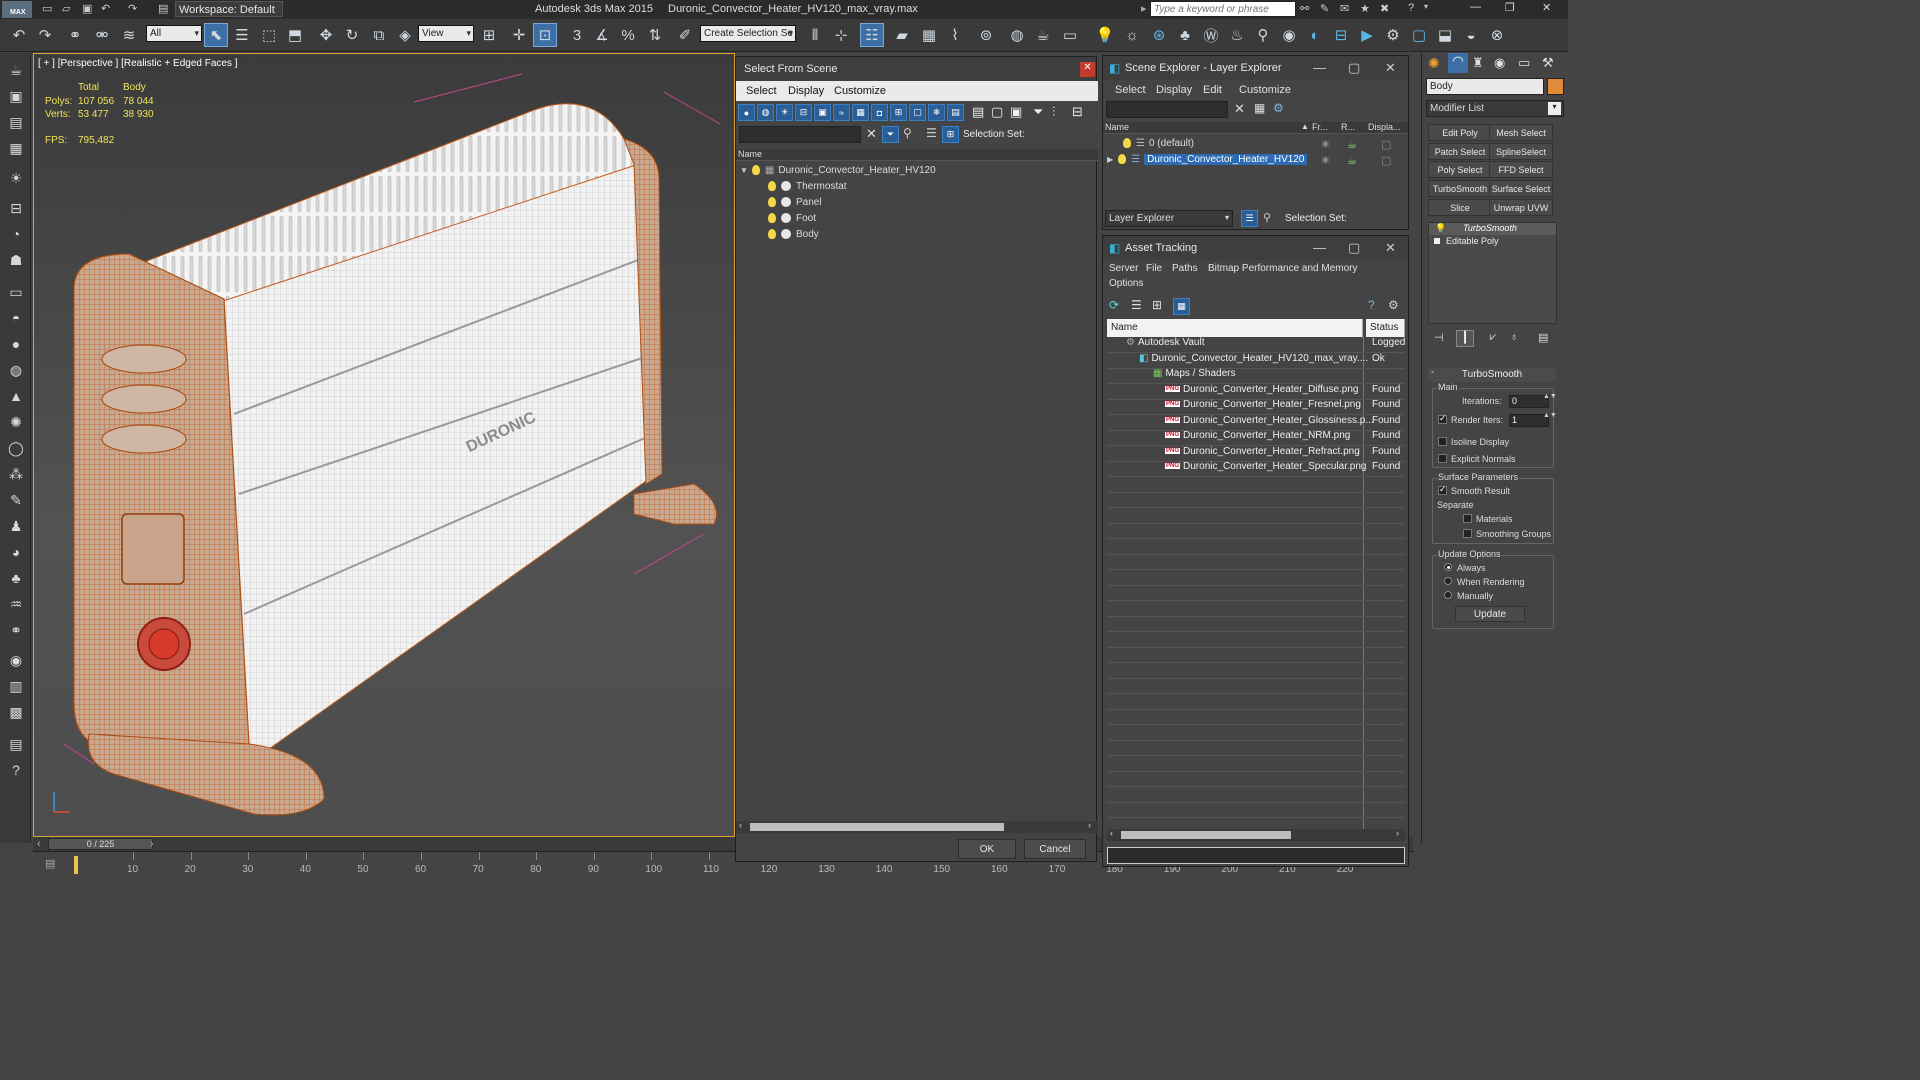  I want to click on hair-icon: ♒, so click(16, 604).